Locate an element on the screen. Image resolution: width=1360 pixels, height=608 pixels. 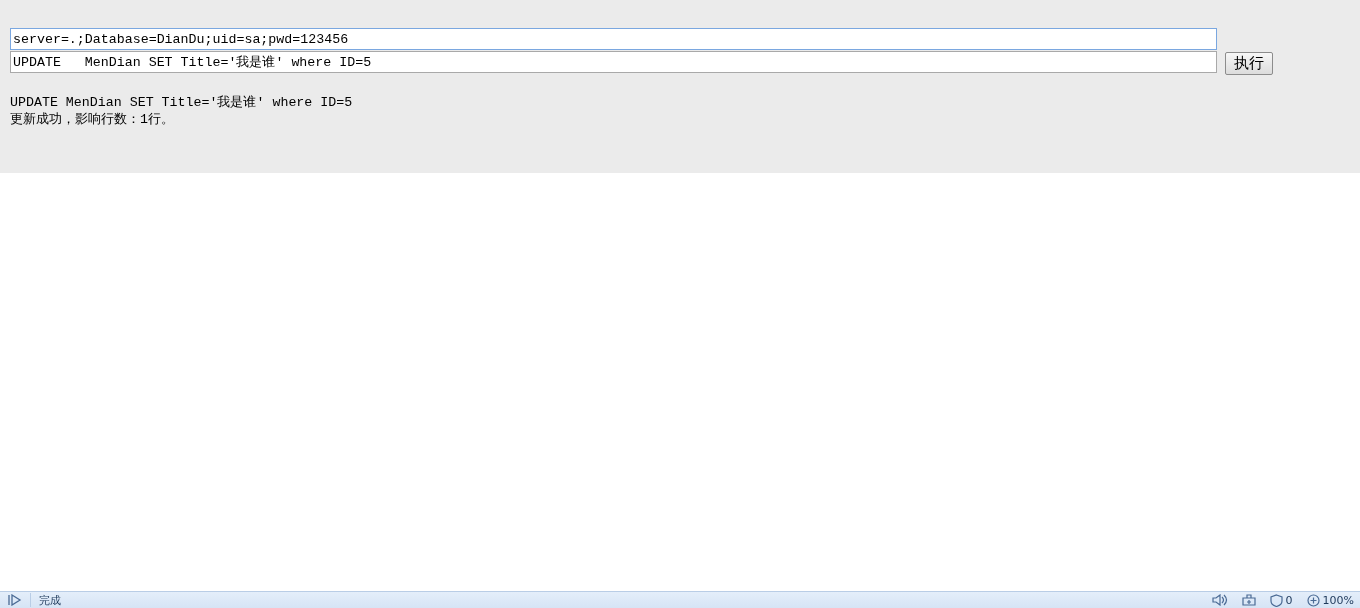
play-icon is located at coordinates (15, 600).